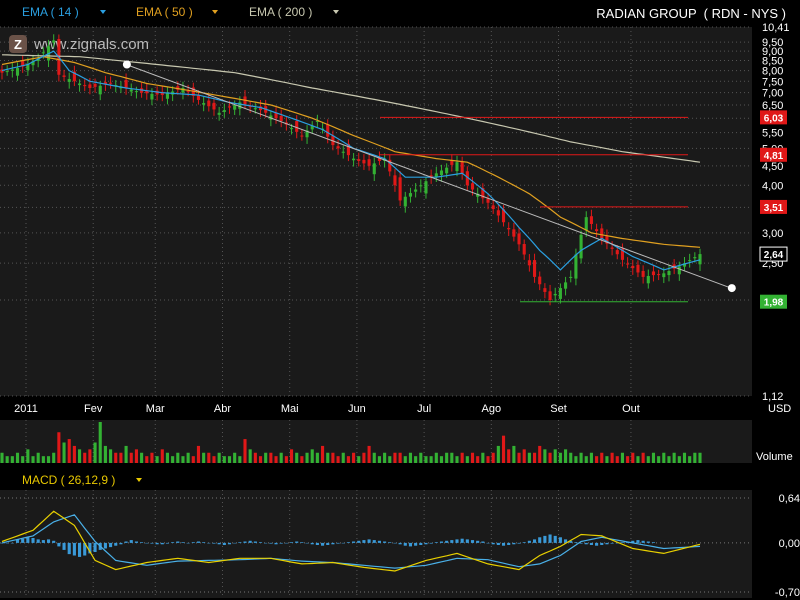 Image resolution: width=800 pixels, height=600 pixels. I want to click on ema200-label: EMA ( 200 ), so click(280, 12).